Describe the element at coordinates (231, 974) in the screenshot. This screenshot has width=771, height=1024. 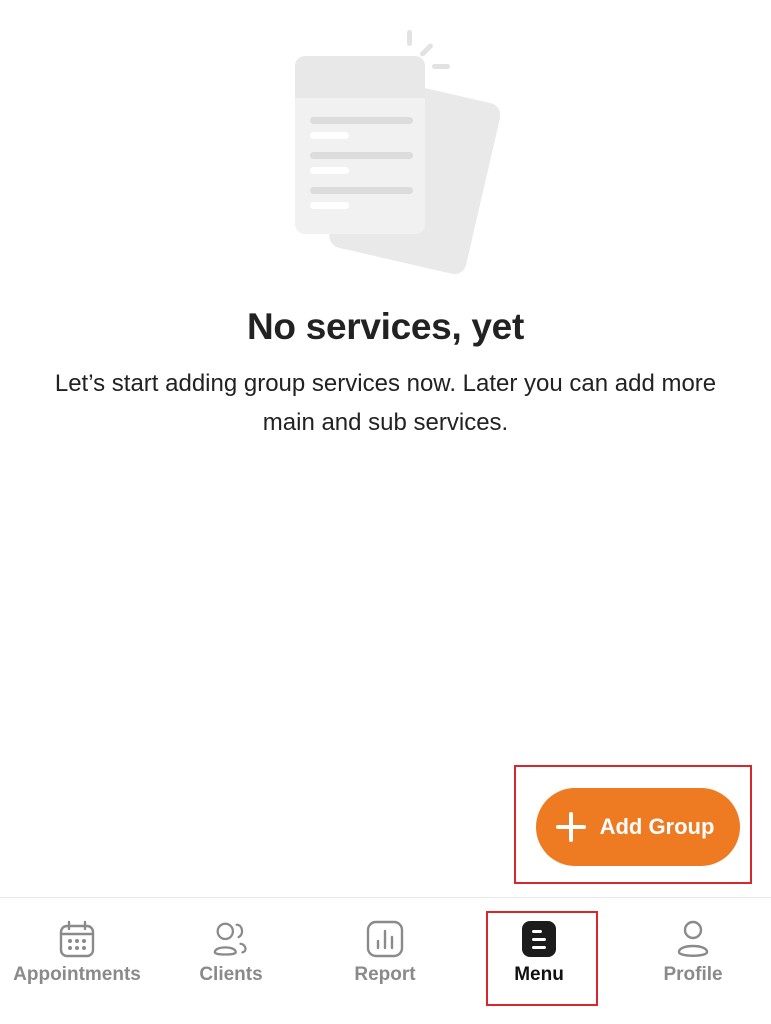
I see `nav-label-clients: Clients` at that location.